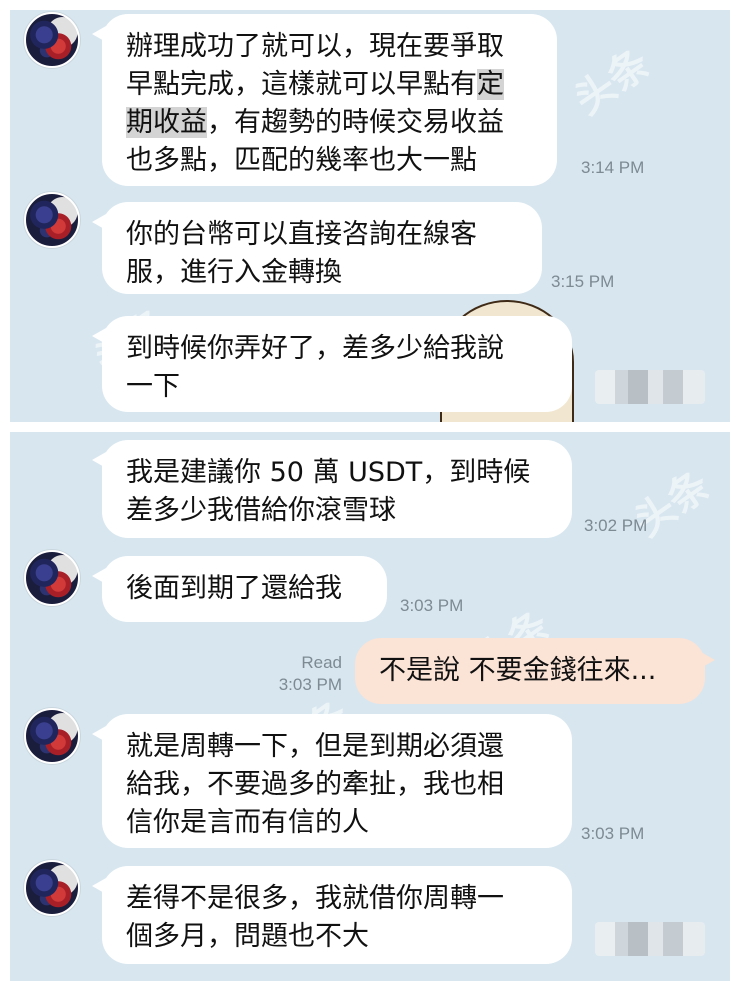 The width and height of the screenshot is (740, 981). I want to click on message-bubble: 後面到期了還給我, so click(239, 589).